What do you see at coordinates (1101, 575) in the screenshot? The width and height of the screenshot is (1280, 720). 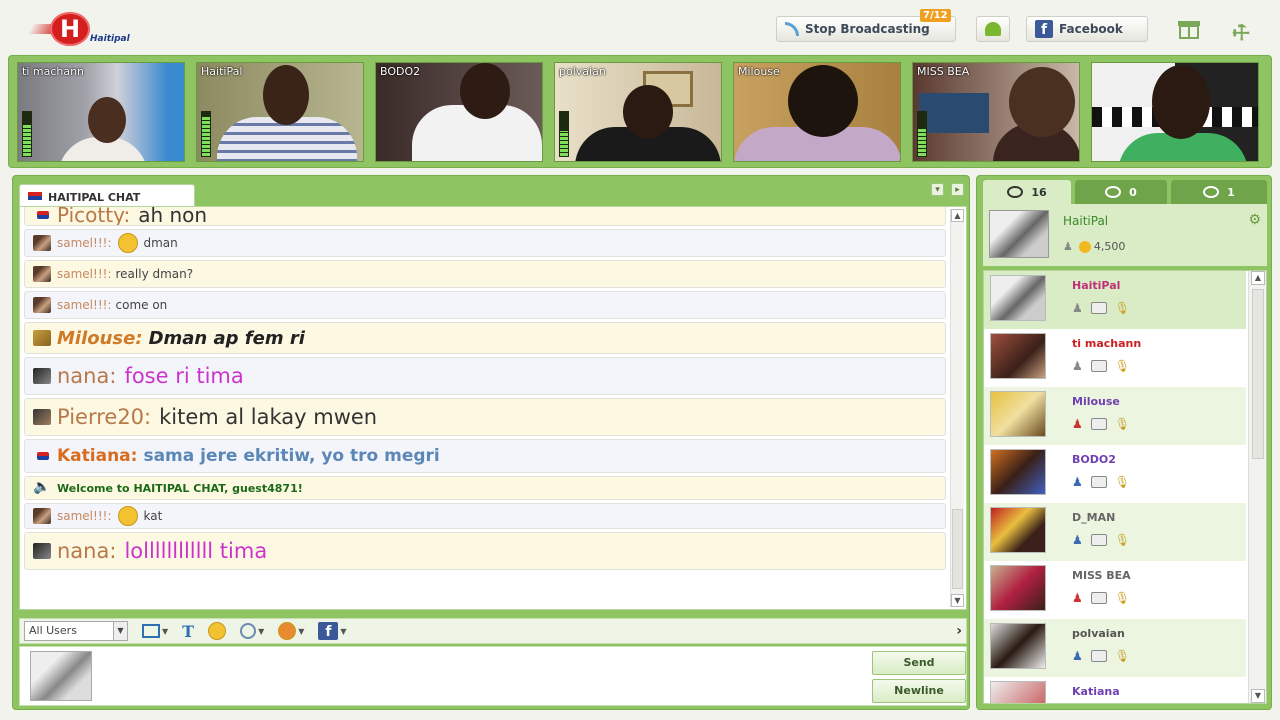 I see `user-name: MISS BEA` at bounding box center [1101, 575].